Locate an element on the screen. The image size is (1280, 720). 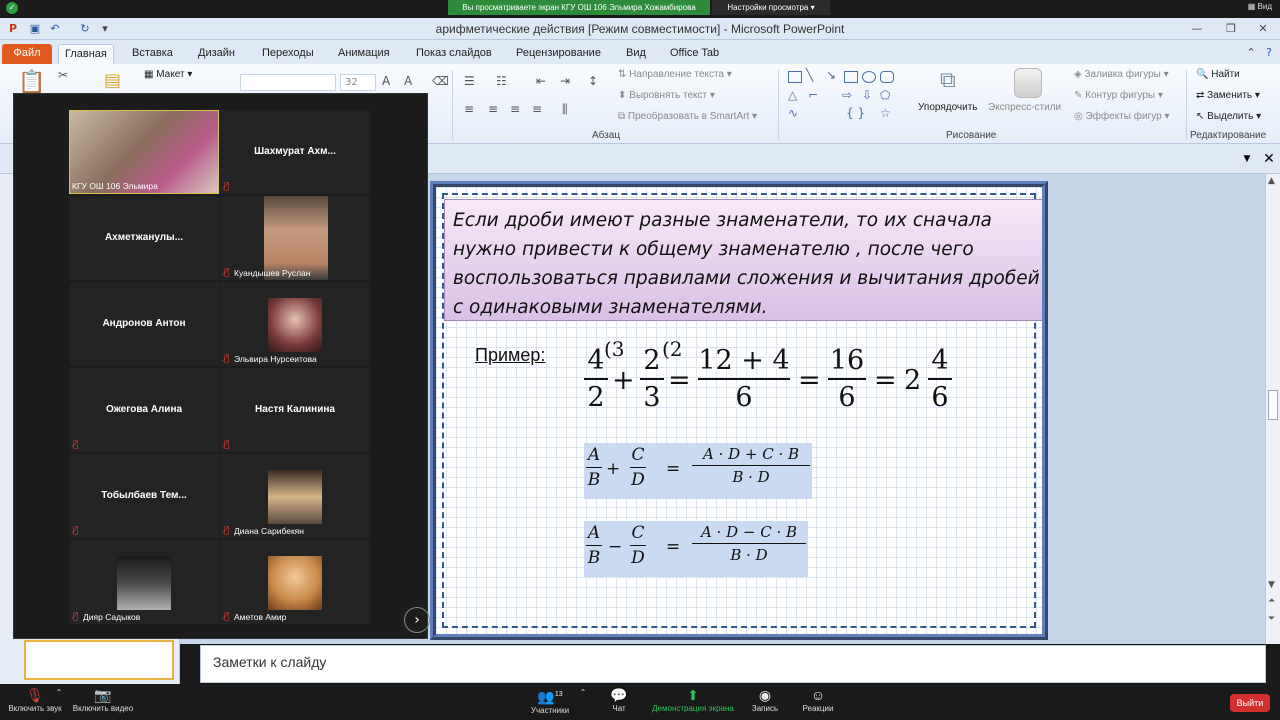
line-spacing-icon: ↕ is located at coordinates (593, 81).